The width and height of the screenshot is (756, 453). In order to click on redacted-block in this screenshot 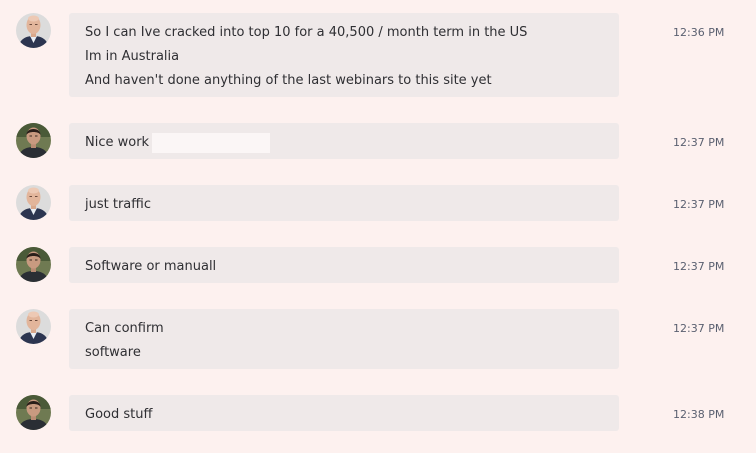, I will do `click(211, 142)`.